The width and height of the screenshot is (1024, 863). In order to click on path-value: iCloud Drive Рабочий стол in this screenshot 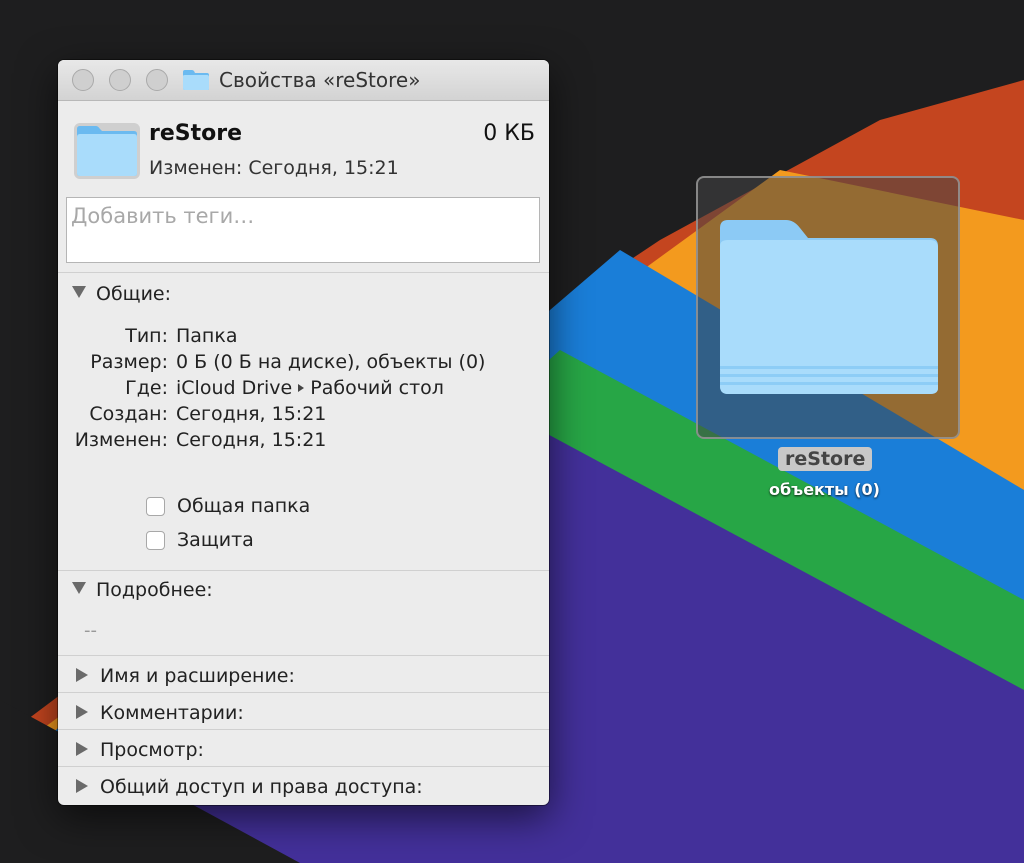, I will do `click(310, 388)`.